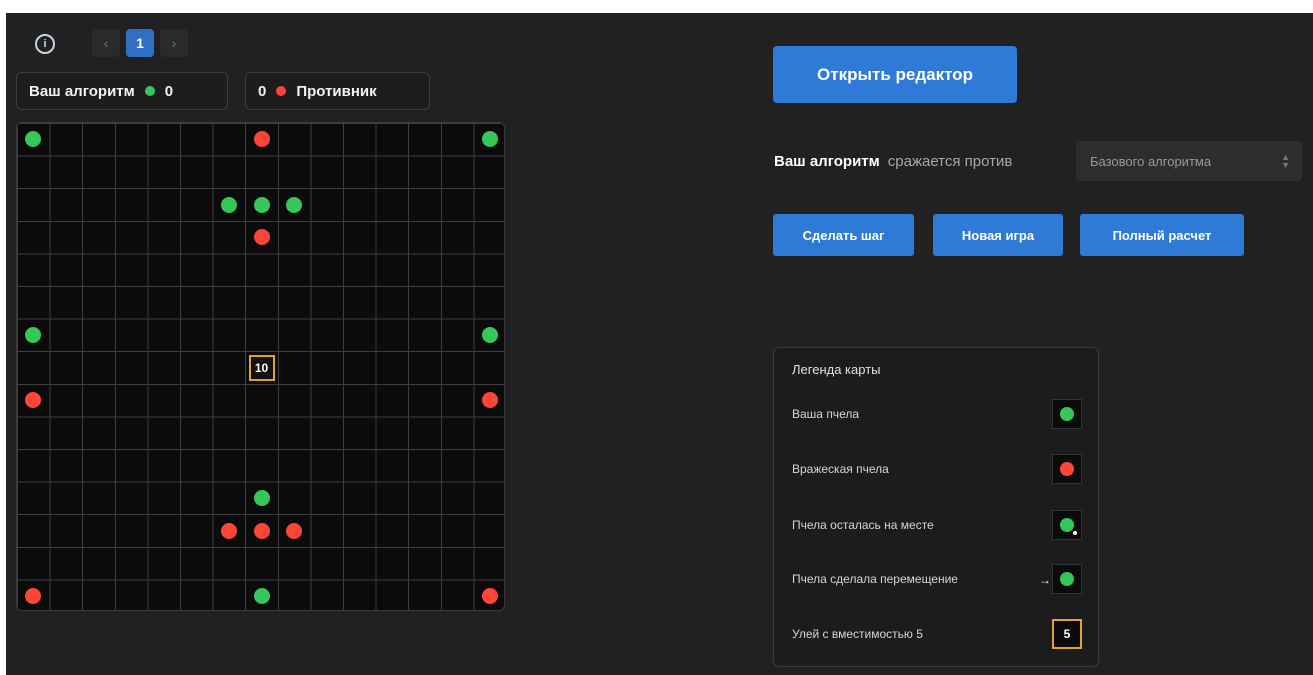 The image size is (1313, 675). What do you see at coordinates (836, 369) in the screenshot?
I see `legend-title: Легенда карты` at bounding box center [836, 369].